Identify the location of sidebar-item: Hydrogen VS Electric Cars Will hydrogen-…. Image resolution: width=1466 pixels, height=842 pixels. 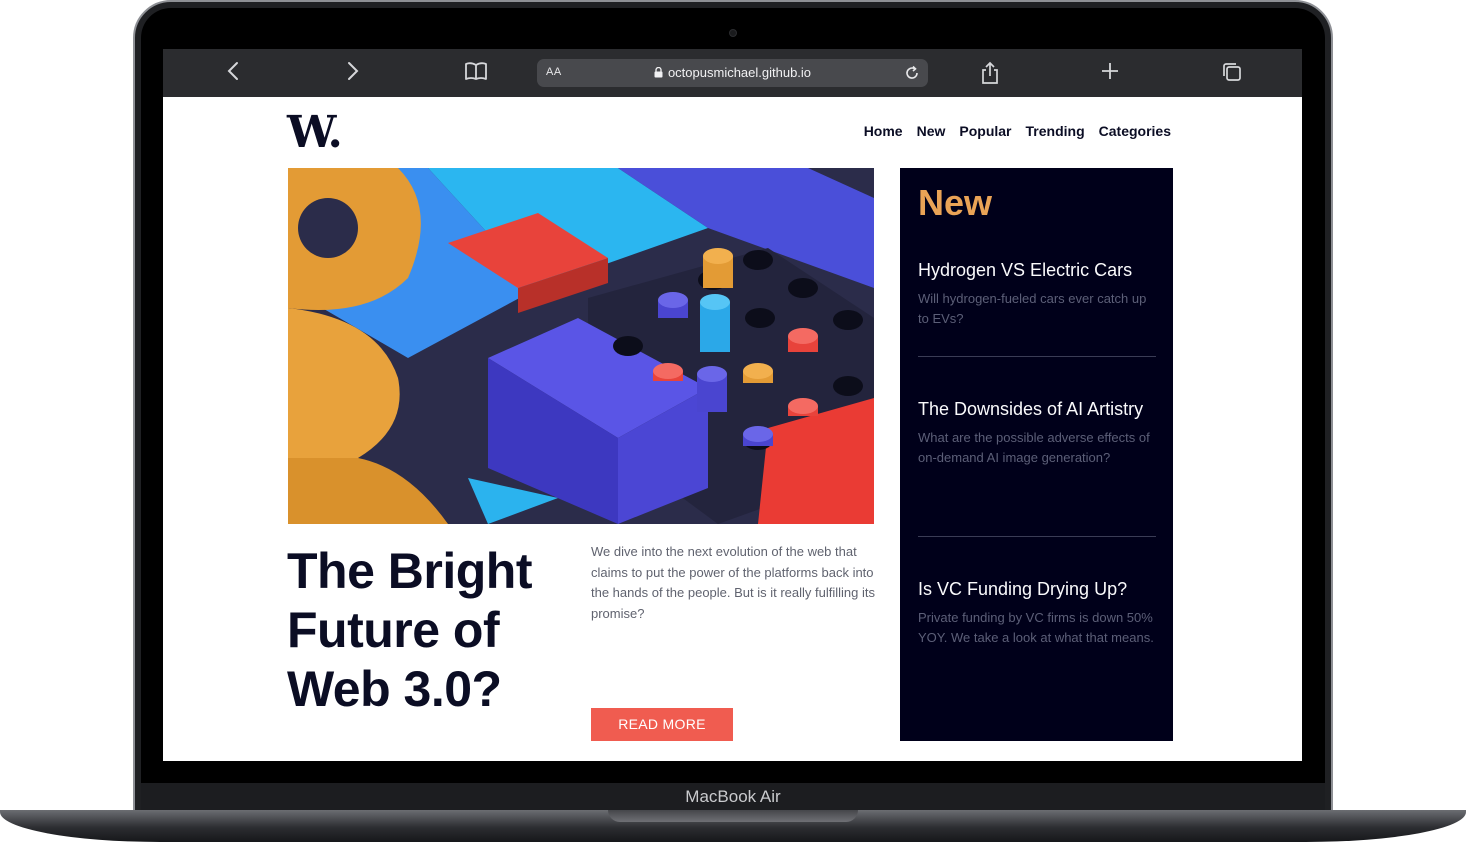
(1037, 294).